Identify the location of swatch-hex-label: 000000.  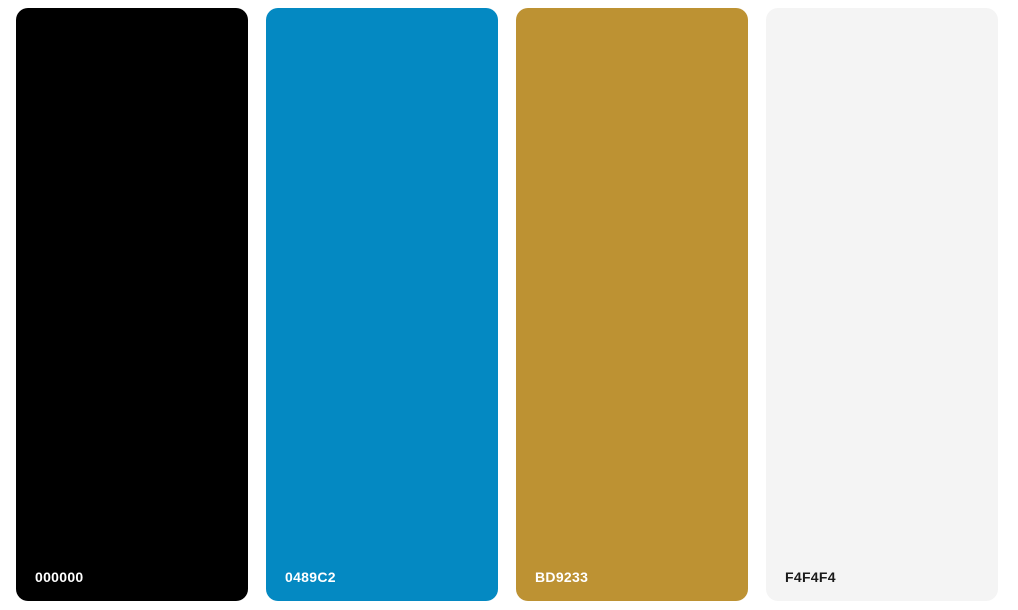
(59, 577).